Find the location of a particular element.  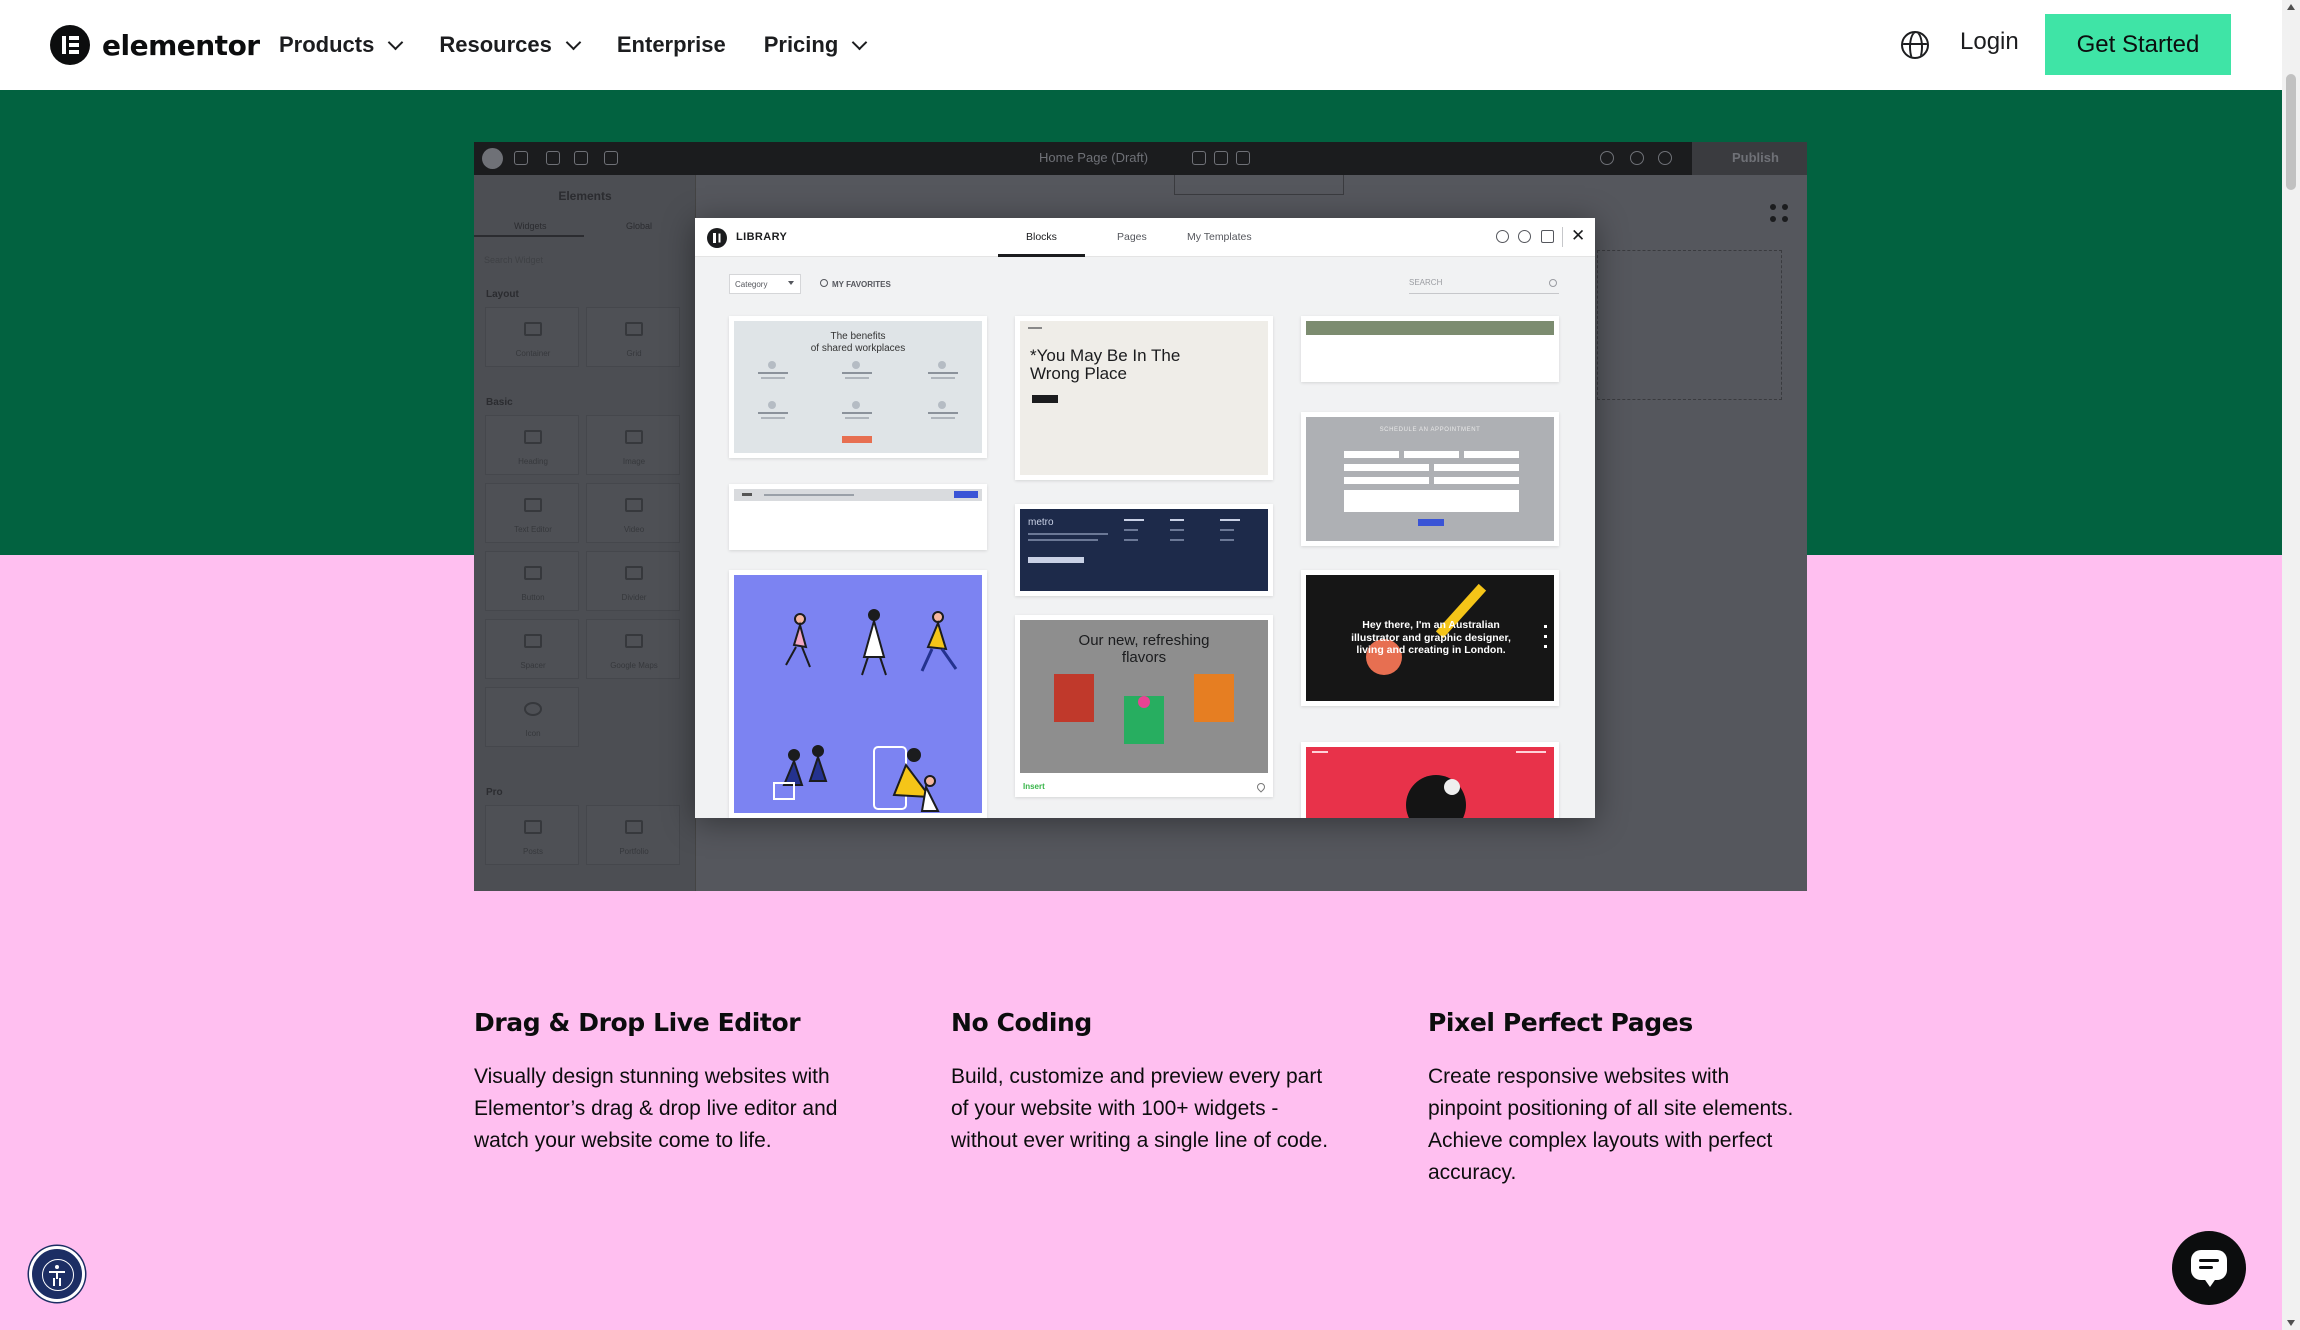

logo-wordmark: elementor is located at coordinates (181, 45).